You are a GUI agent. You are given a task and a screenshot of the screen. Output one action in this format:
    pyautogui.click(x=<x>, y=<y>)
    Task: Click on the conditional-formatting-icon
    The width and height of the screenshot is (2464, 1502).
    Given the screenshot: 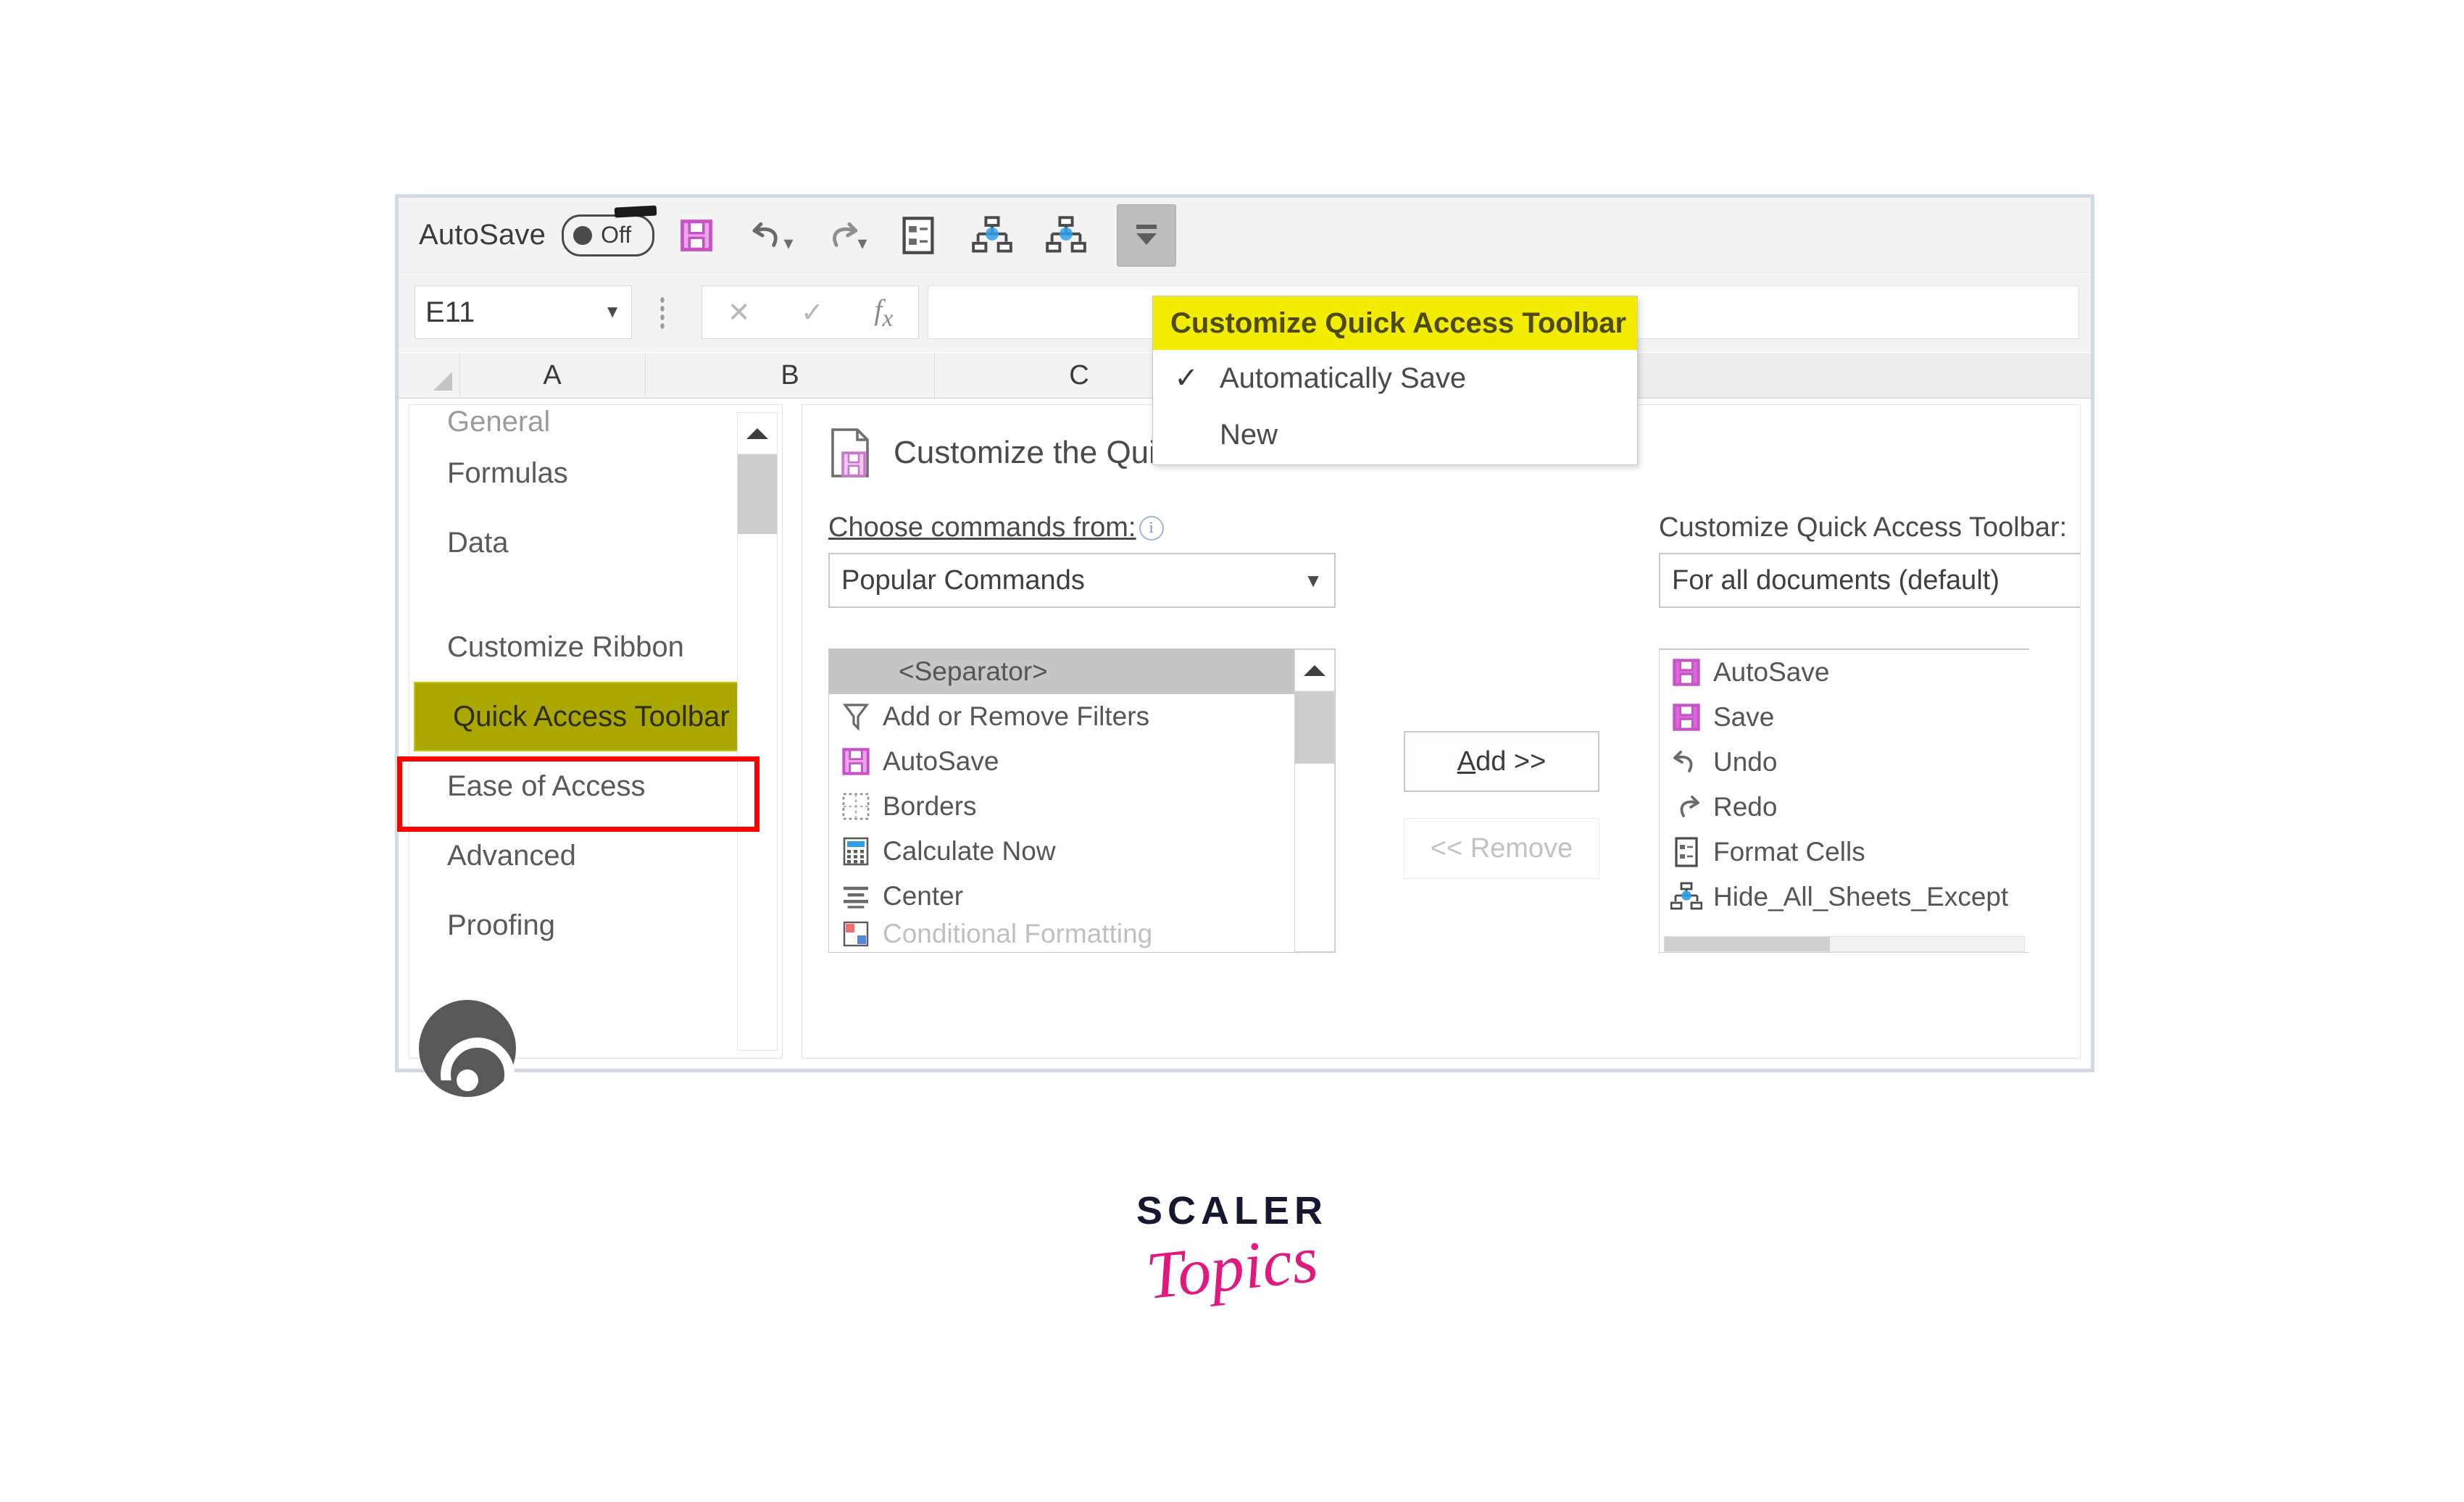 What is the action you would take?
    pyautogui.click(x=856, y=934)
    